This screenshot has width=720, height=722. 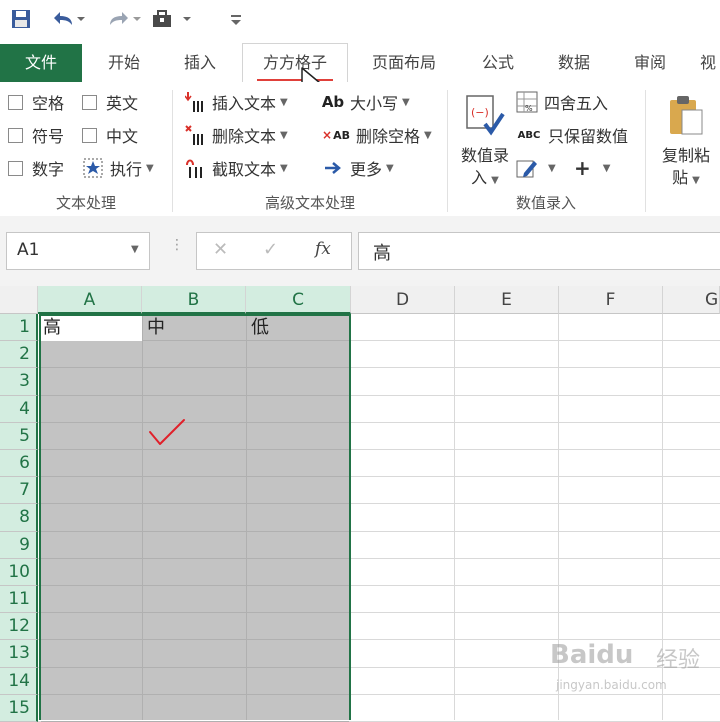 I want to click on case-icon: Ab, so click(x=333, y=102).